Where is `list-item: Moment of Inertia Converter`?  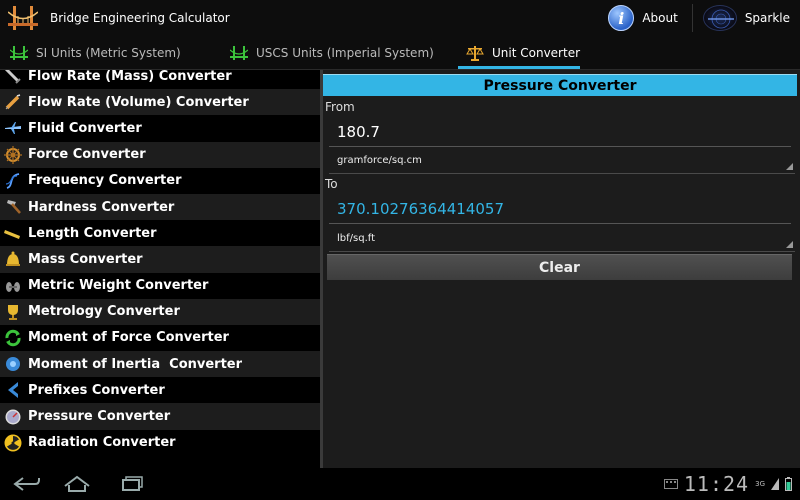 list-item: Moment of Inertia Converter is located at coordinates (160, 364).